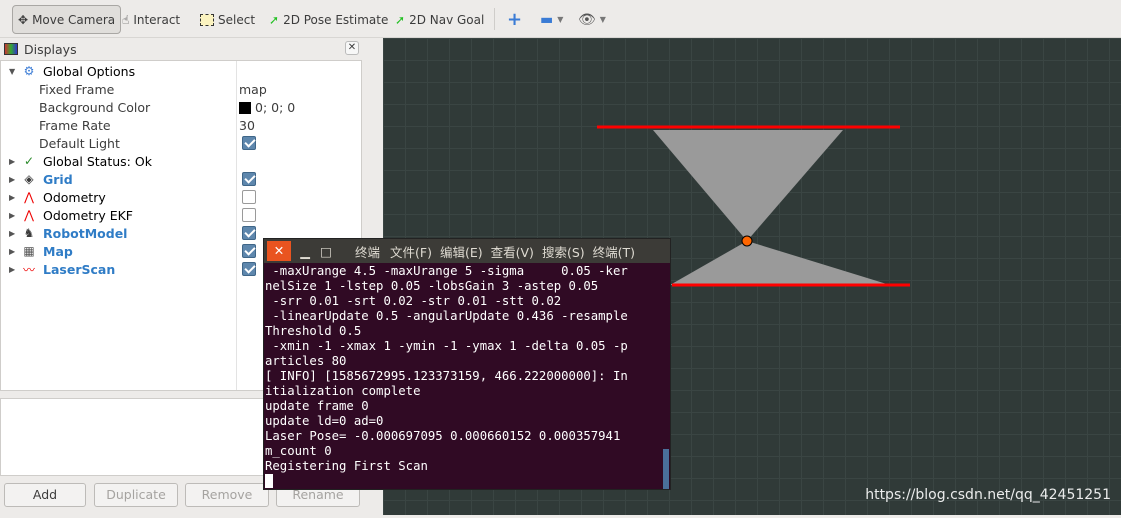  What do you see at coordinates (50, 49) in the screenshot?
I see `displays-title: Displays` at bounding box center [50, 49].